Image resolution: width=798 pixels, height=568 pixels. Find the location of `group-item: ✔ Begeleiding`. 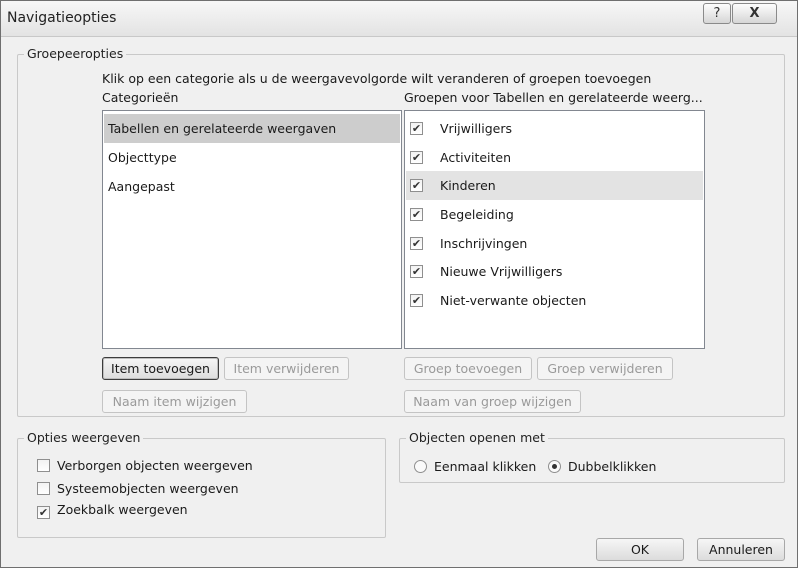

group-item: ✔ Begeleiding is located at coordinates (554, 214).